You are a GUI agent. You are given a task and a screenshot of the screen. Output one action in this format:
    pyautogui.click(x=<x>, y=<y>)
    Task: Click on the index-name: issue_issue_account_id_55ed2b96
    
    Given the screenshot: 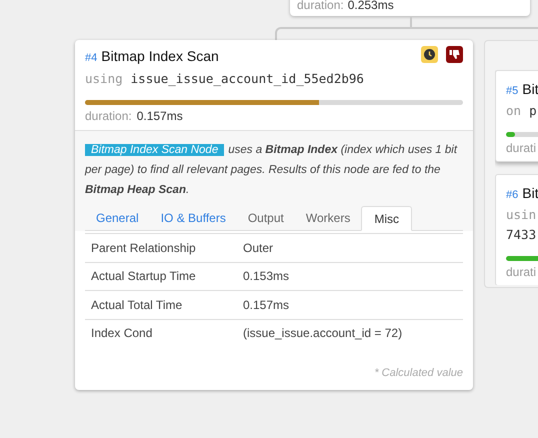 What is the action you would take?
    pyautogui.click(x=247, y=79)
    